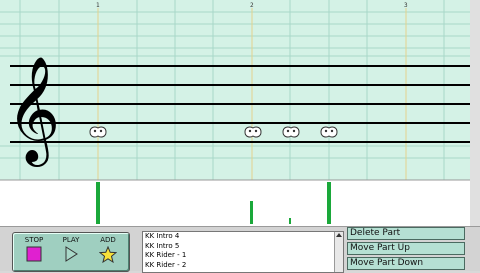 The width and height of the screenshot is (480, 273). What do you see at coordinates (244, 247) in the screenshot?
I see `list-item: KK Intro 5` at bounding box center [244, 247].